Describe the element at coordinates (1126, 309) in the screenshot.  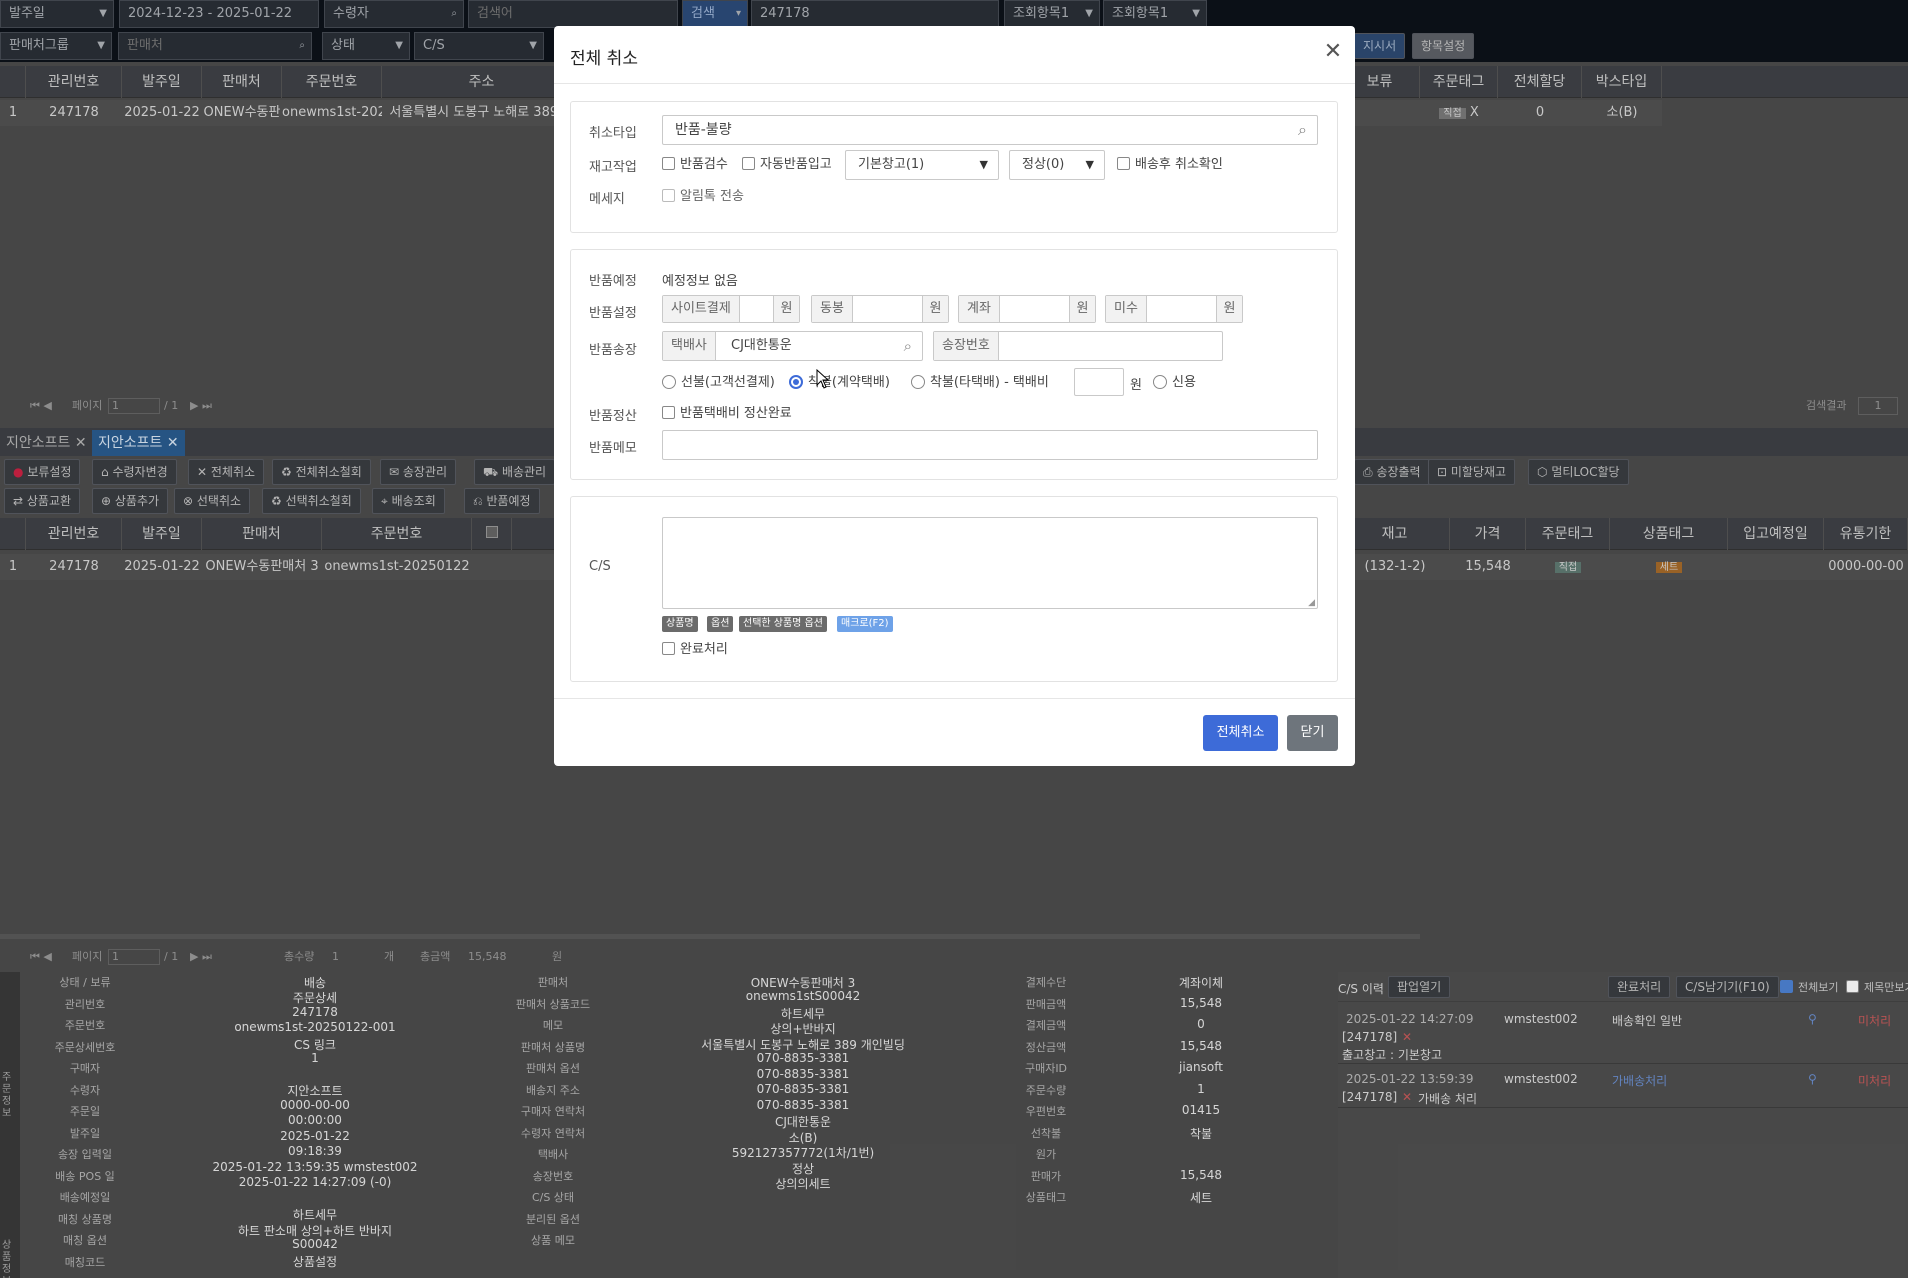
I see `unpaid-prefix: 미수` at that location.